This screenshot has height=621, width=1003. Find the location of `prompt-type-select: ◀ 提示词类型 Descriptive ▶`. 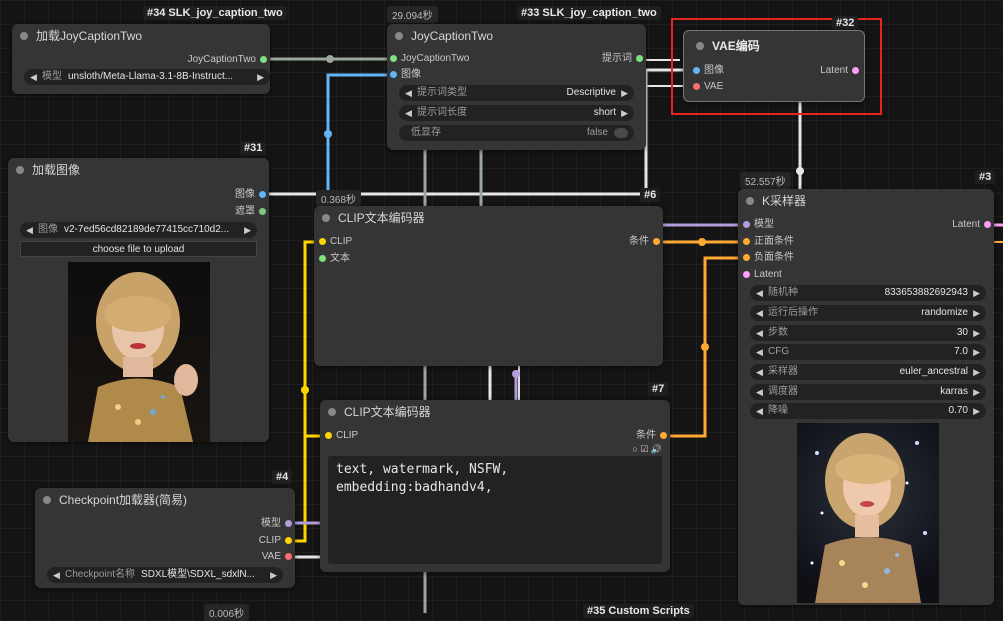

prompt-type-select: ◀ 提示词类型 Descriptive ▶ is located at coordinates (516, 93).